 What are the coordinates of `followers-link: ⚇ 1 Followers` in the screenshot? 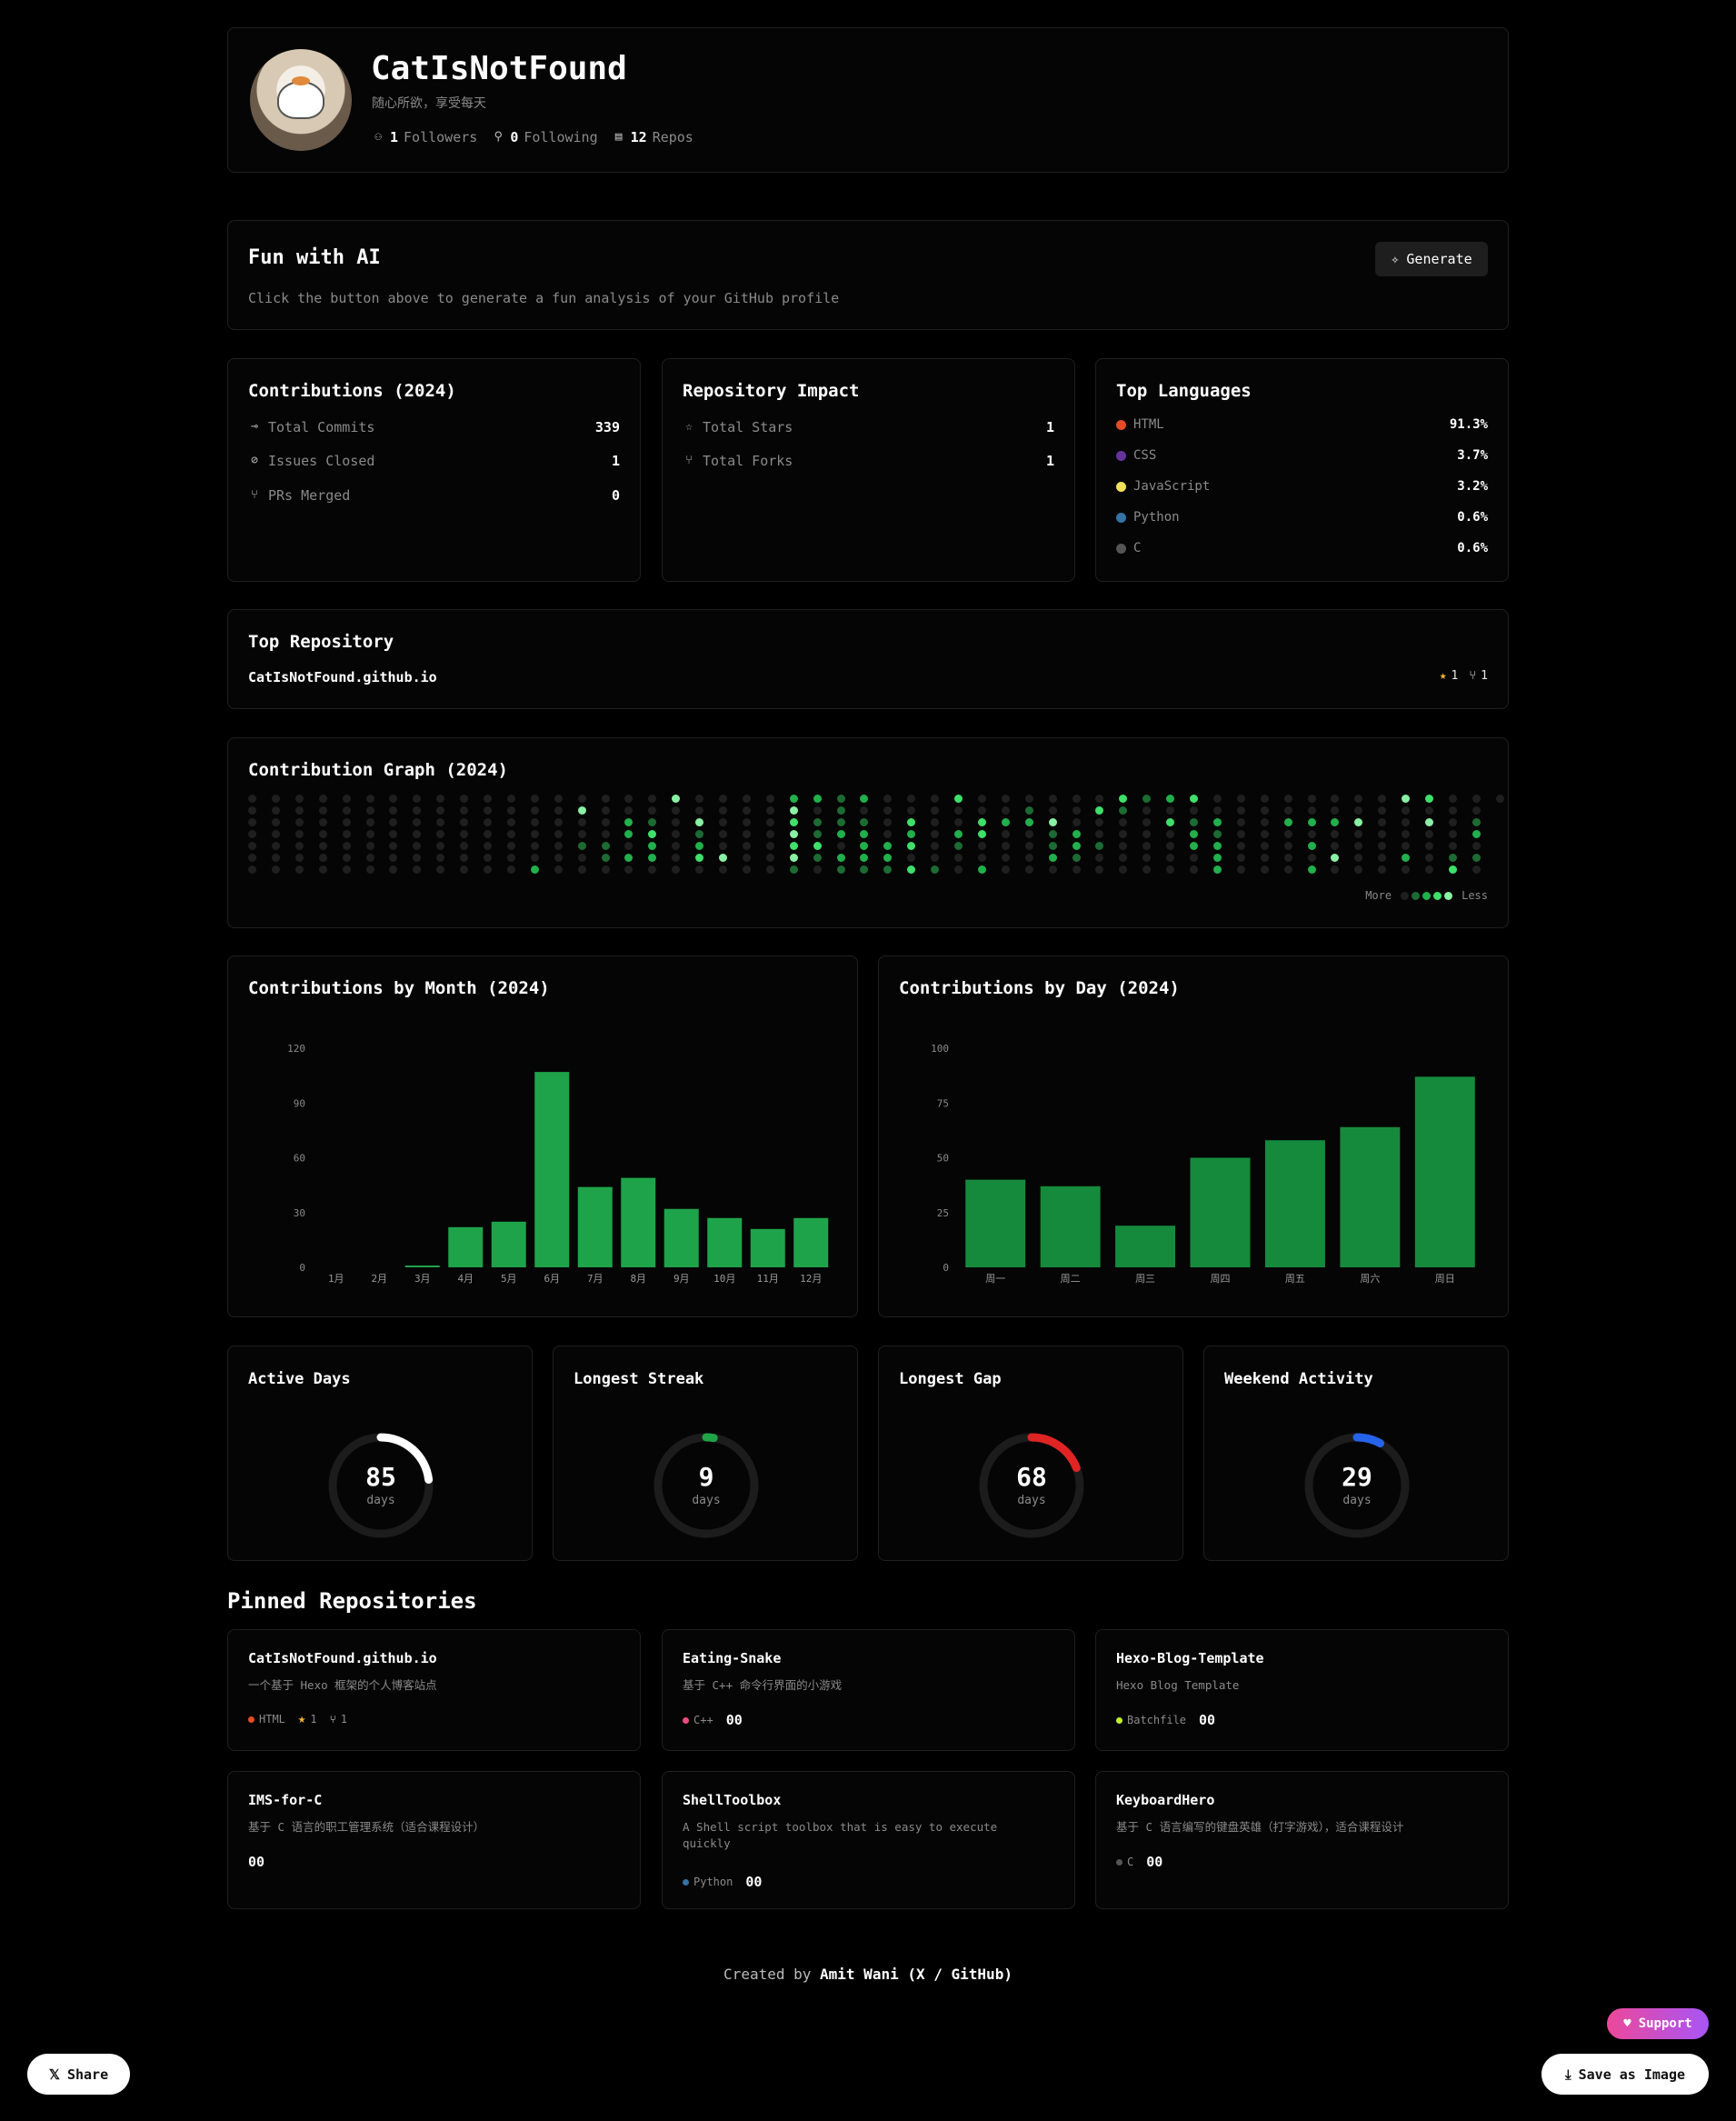 It's located at (425, 137).